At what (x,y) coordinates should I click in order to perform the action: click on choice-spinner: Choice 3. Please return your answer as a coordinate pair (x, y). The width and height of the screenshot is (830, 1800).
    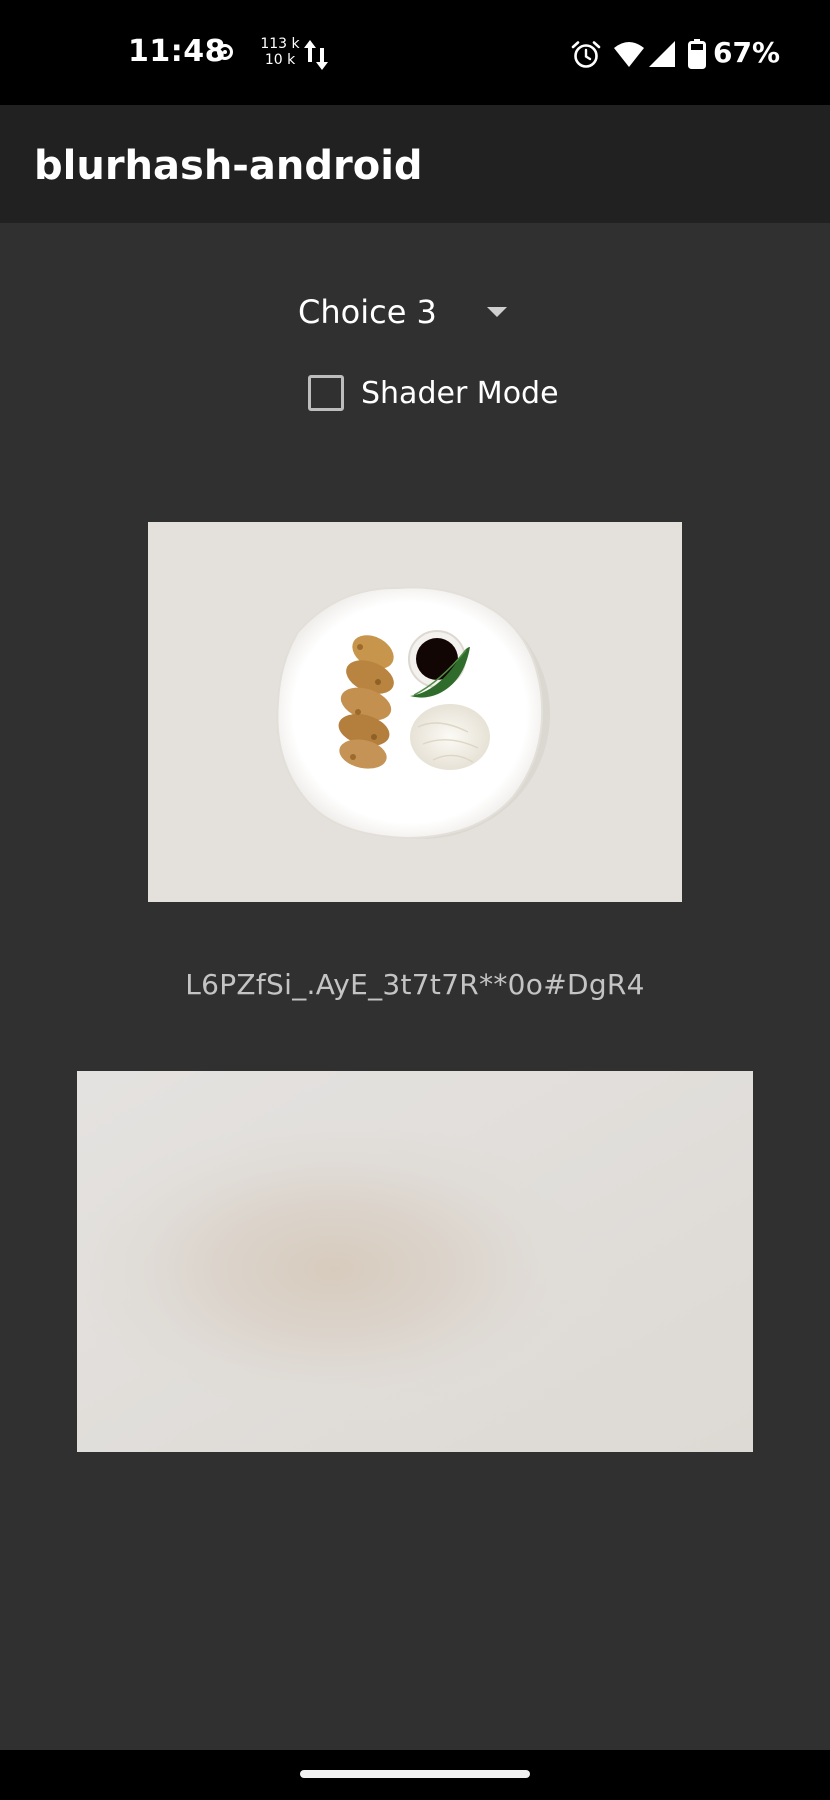
    Looking at the image, I should click on (405, 314).